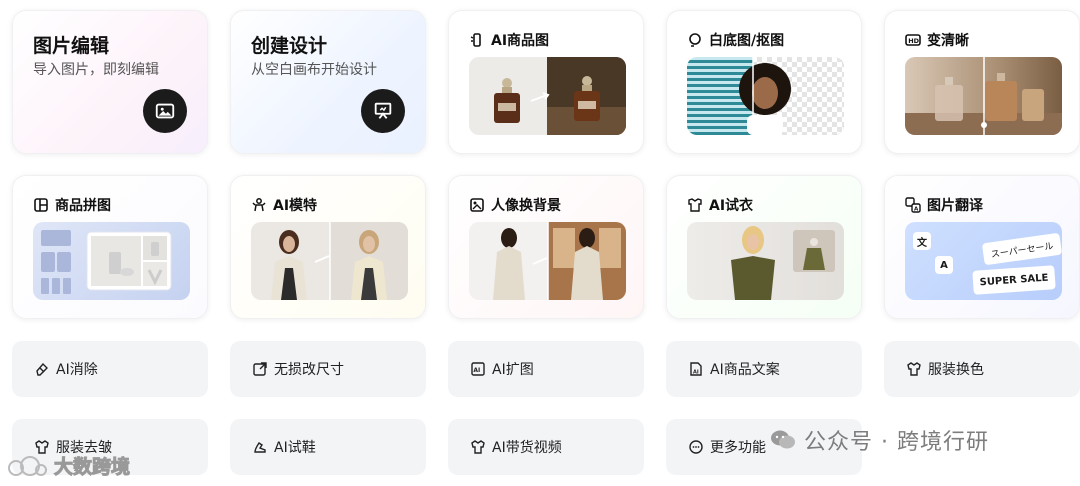 Image resolution: width=1080 pixels, height=486 pixels. What do you see at coordinates (526, 206) in the screenshot?
I see `portrait-bg-label: 人像换背景` at bounding box center [526, 206].